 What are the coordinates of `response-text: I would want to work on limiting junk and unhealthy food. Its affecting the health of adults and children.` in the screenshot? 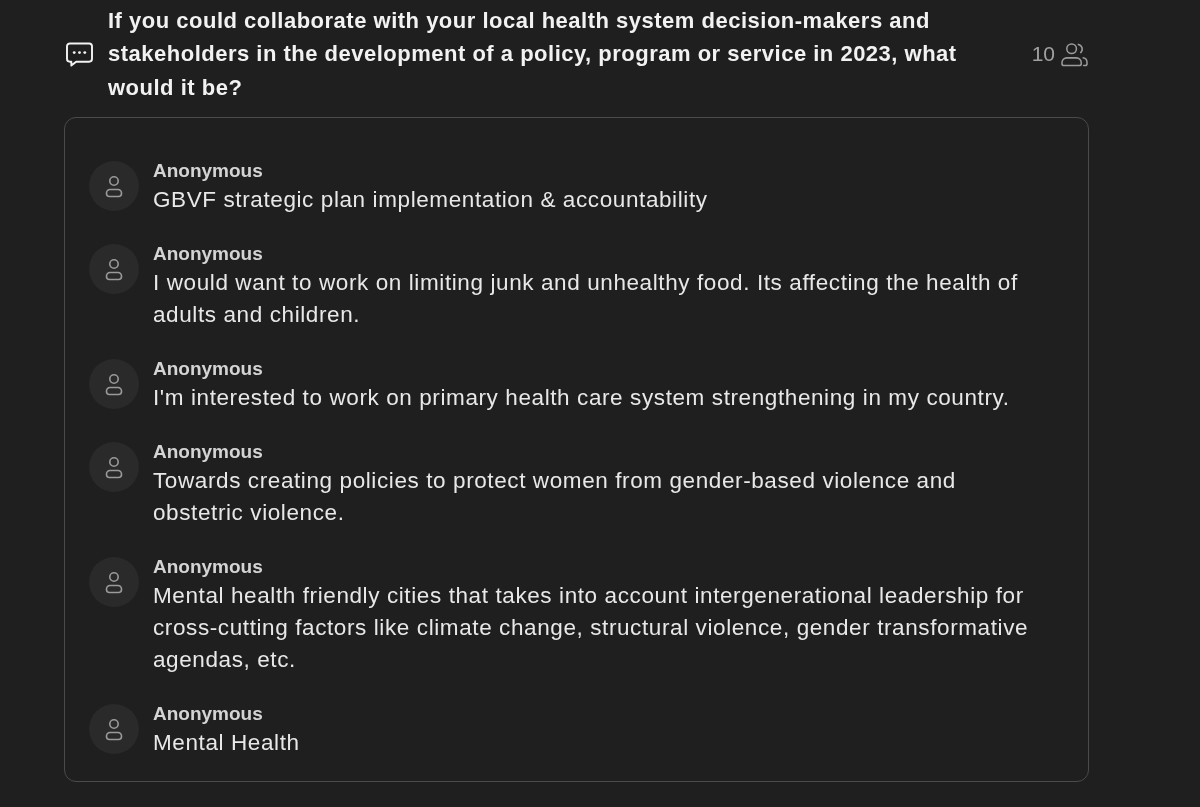 It's located at (586, 299).